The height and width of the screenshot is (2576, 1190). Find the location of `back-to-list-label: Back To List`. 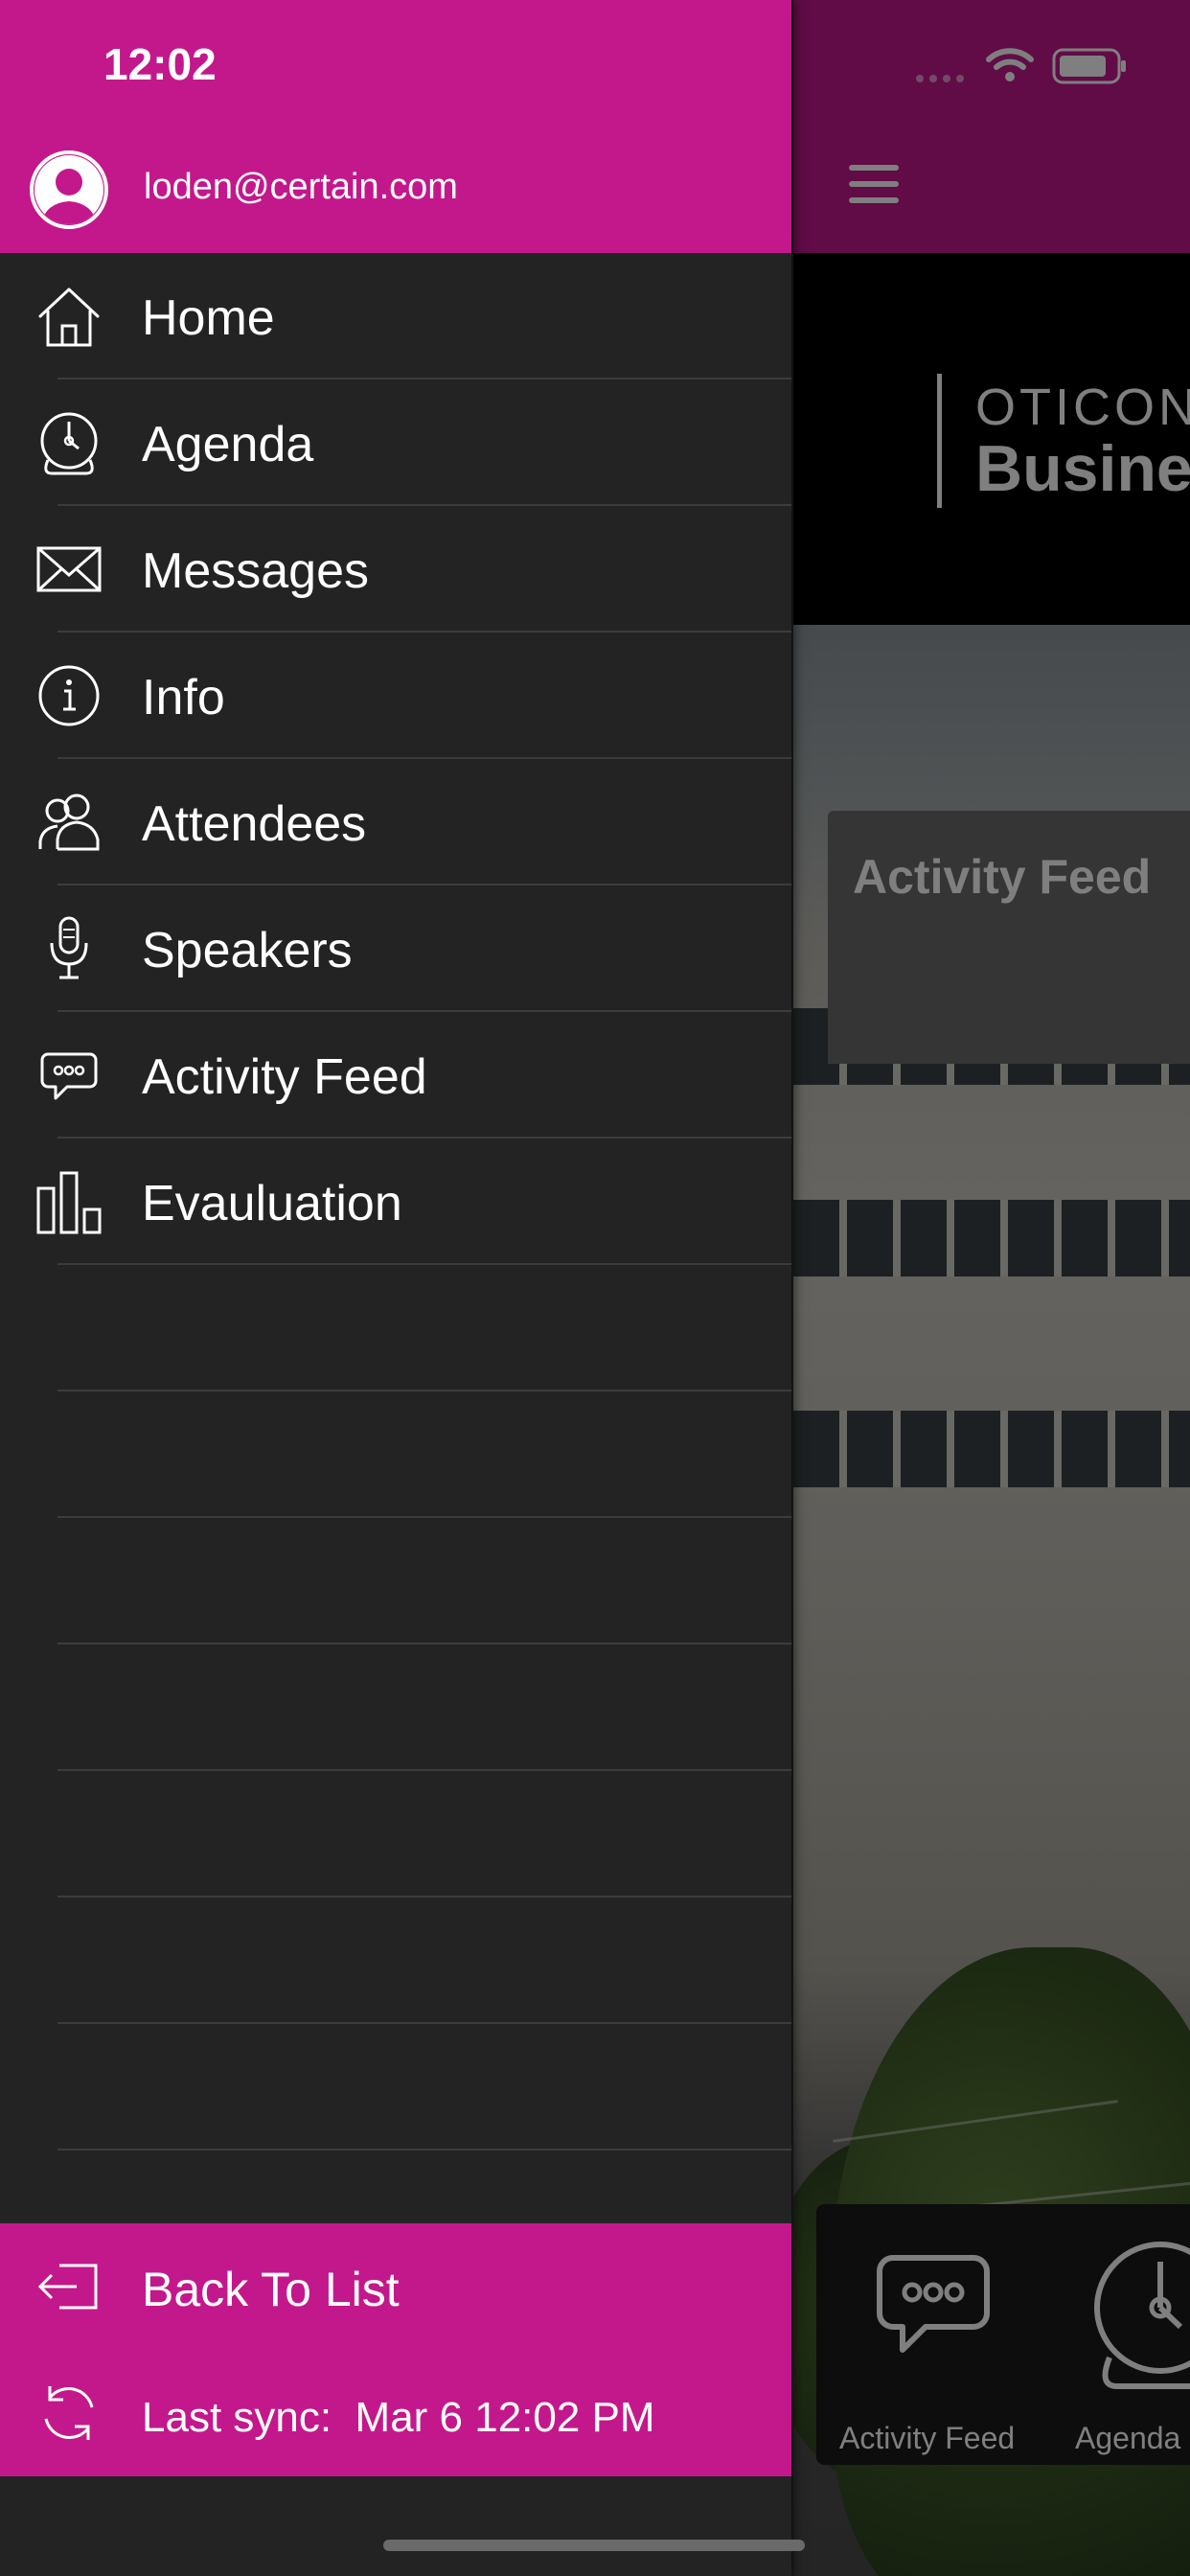

back-to-list-label: Back To List is located at coordinates (271, 2289).